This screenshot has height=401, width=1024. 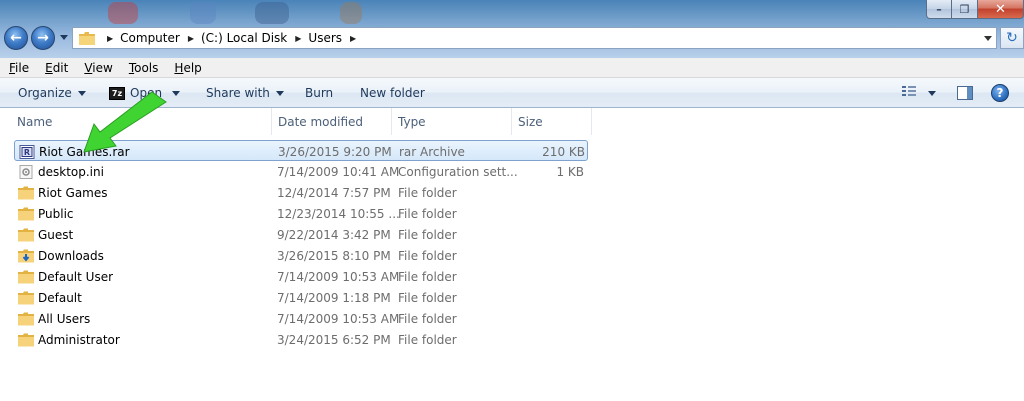 I want to click on breadcrumb-computer: Computer, so click(x=150, y=38).